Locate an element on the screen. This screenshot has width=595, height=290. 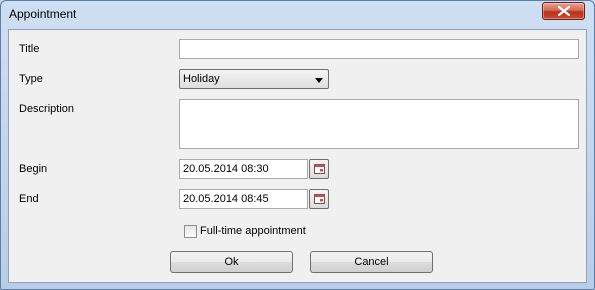
title-bar: Appointment is located at coordinates (297, 15).